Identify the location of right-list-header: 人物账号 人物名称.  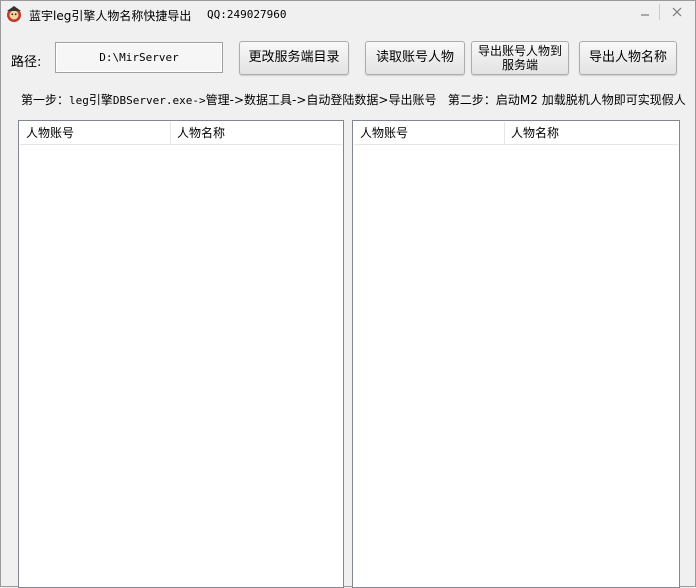
(516, 133).